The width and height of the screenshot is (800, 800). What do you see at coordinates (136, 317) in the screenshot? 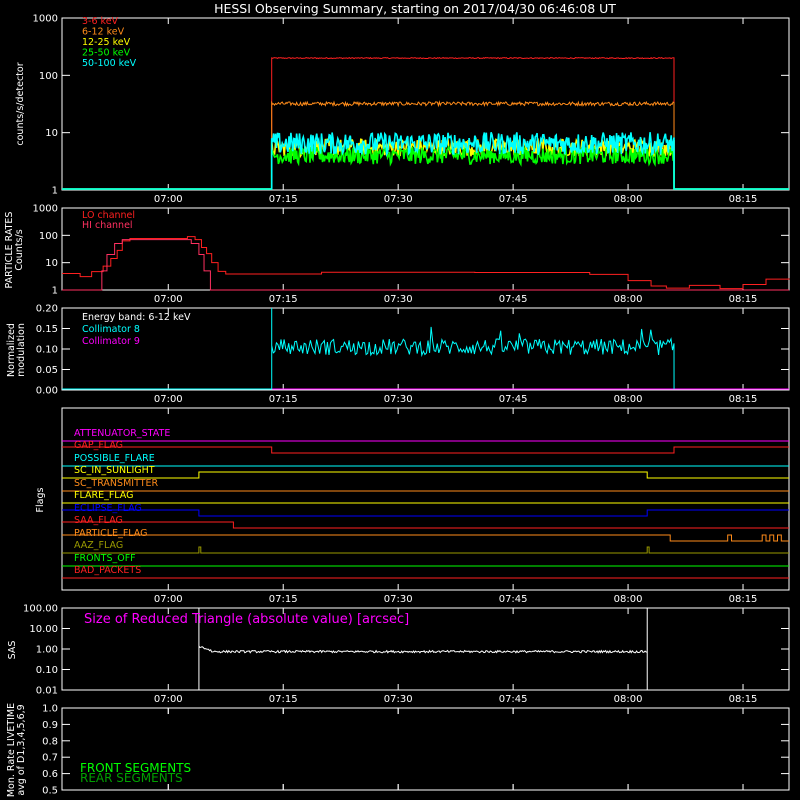
I see `energy-band-label: Energy band: 6-12 keV` at bounding box center [136, 317].